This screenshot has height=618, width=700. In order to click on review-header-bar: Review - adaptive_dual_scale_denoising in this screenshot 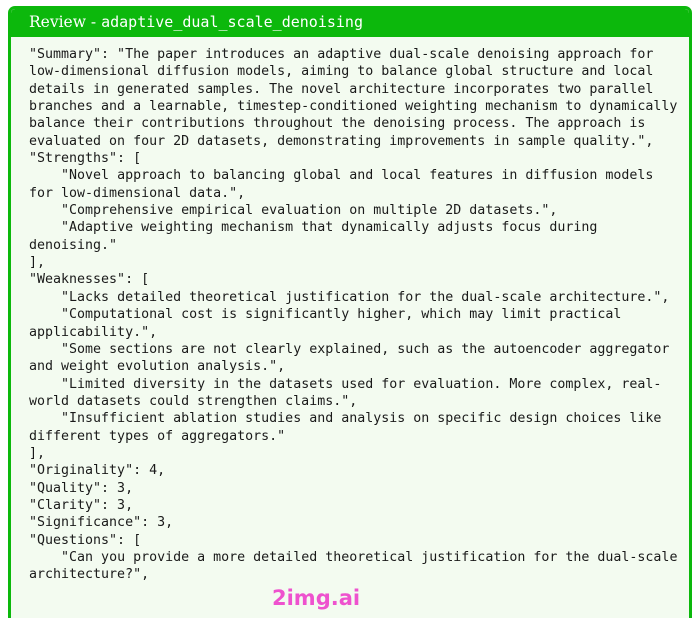, I will do `click(350, 23)`.